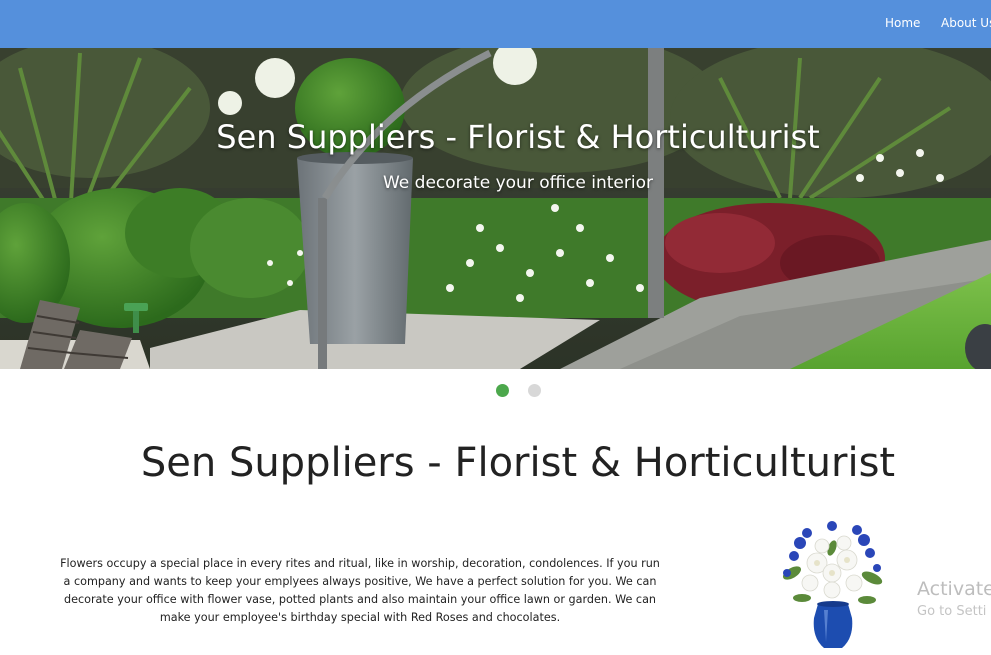  I want to click on activate-windows-watermark-title: Activate, so click(954, 589).